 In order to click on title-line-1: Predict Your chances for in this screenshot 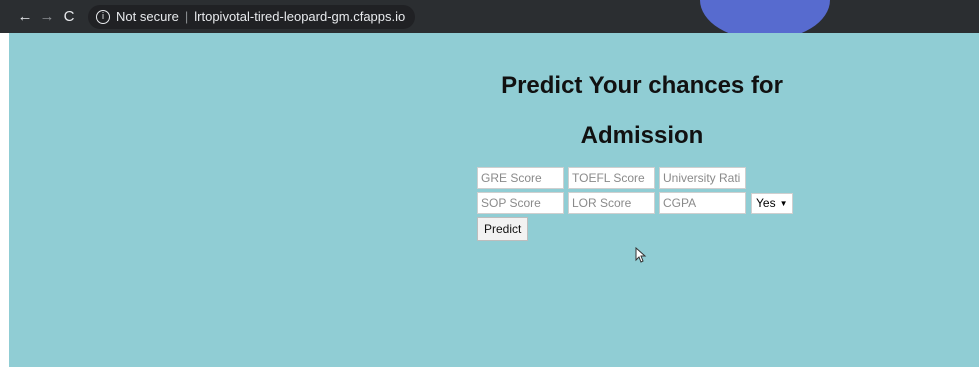, I will do `click(642, 85)`.